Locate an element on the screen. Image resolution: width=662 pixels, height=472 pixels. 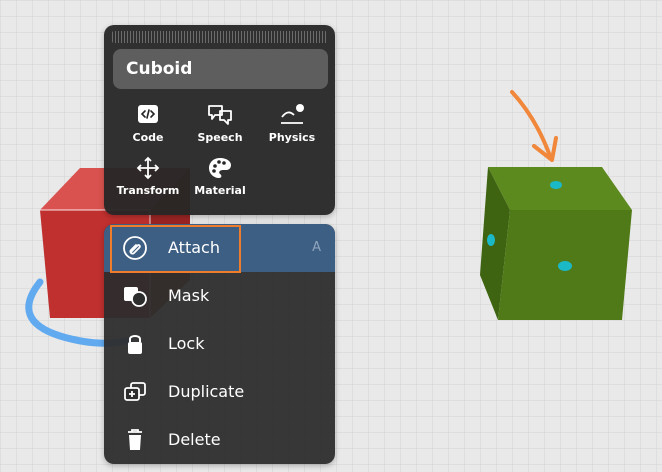
panel-drag-handle is located at coordinates (219, 37).